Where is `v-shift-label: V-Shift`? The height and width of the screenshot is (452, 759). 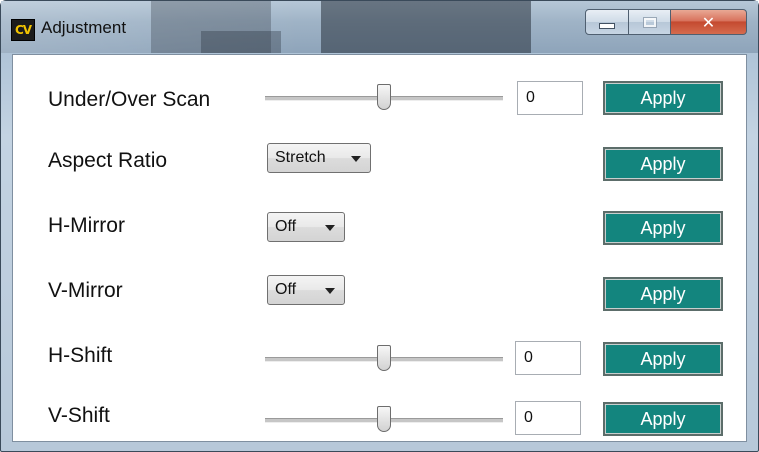 v-shift-label: V-Shift is located at coordinates (79, 415).